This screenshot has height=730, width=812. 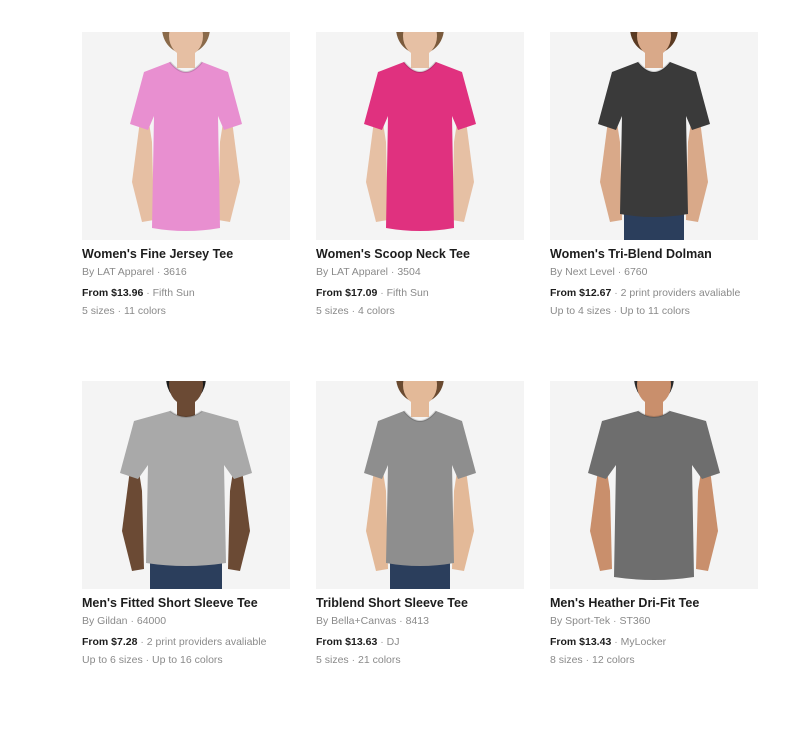 I want to click on colors-count: 21 colors, so click(x=379, y=660).